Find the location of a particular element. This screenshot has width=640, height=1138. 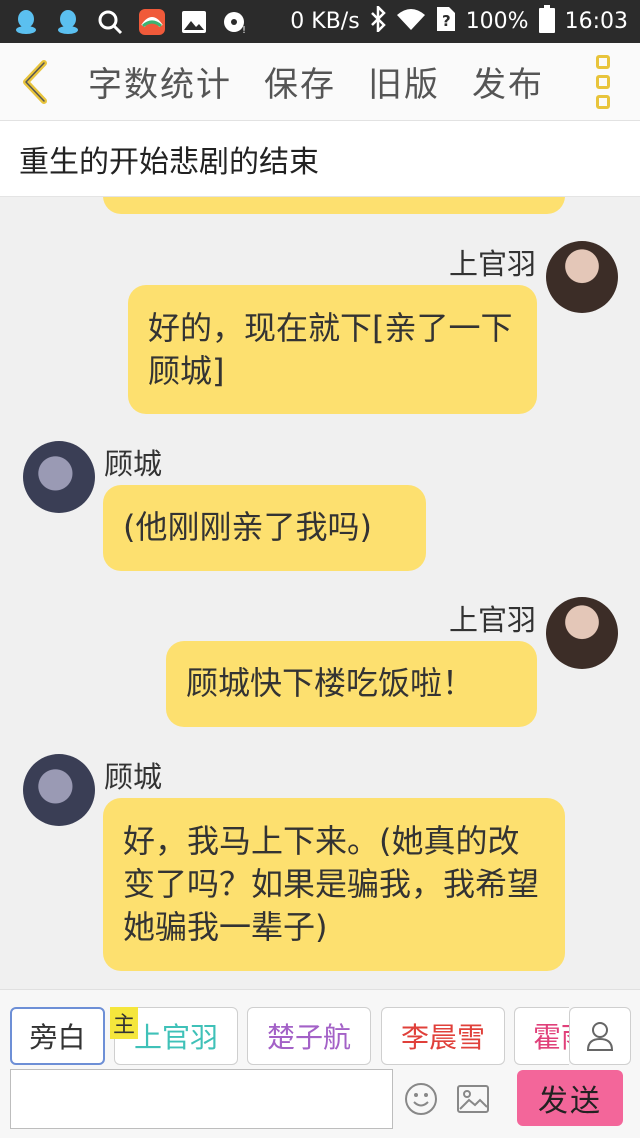

host-tag: 主 is located at coordinates (124, 1023).